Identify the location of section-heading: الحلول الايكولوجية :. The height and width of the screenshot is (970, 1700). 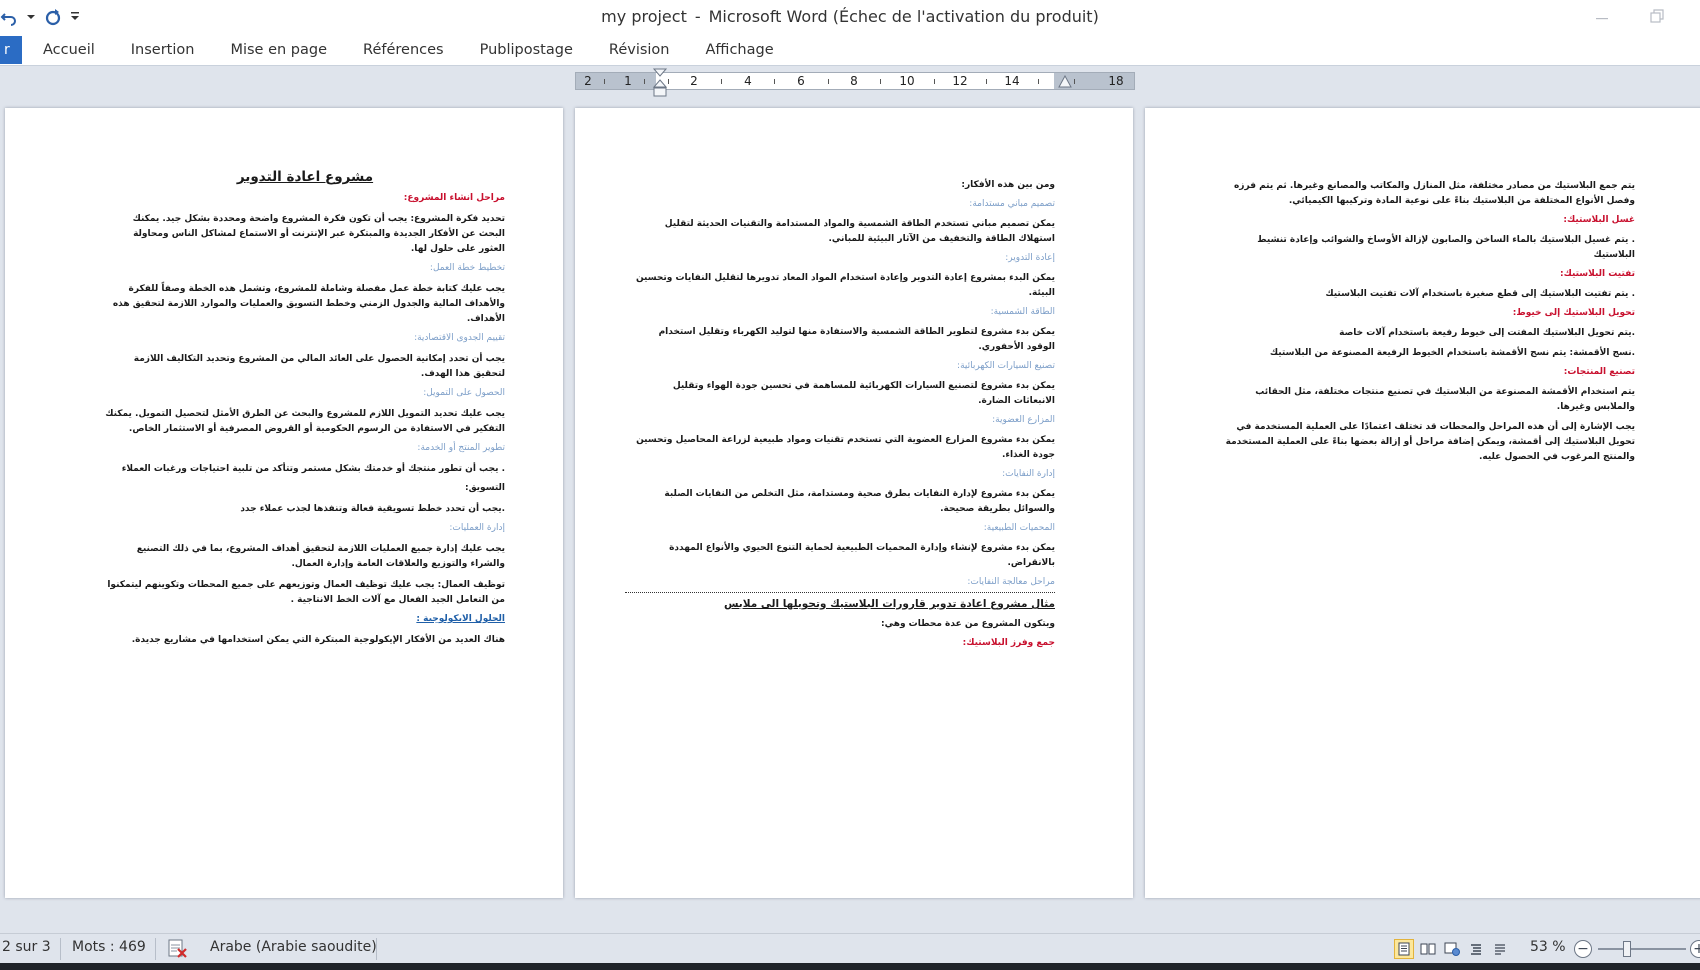
(460, 619).